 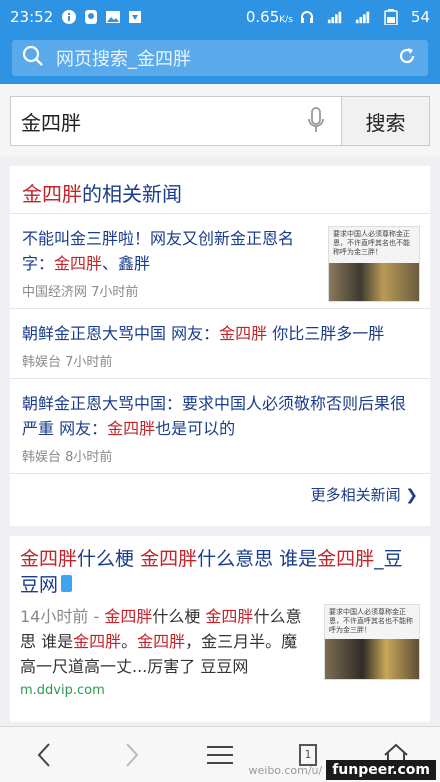 What do you see at coordinates (220, 17) in the screenshot?
I see `status-bar: 23:52 0.65K/s 54` at bounding box center [220, 17].